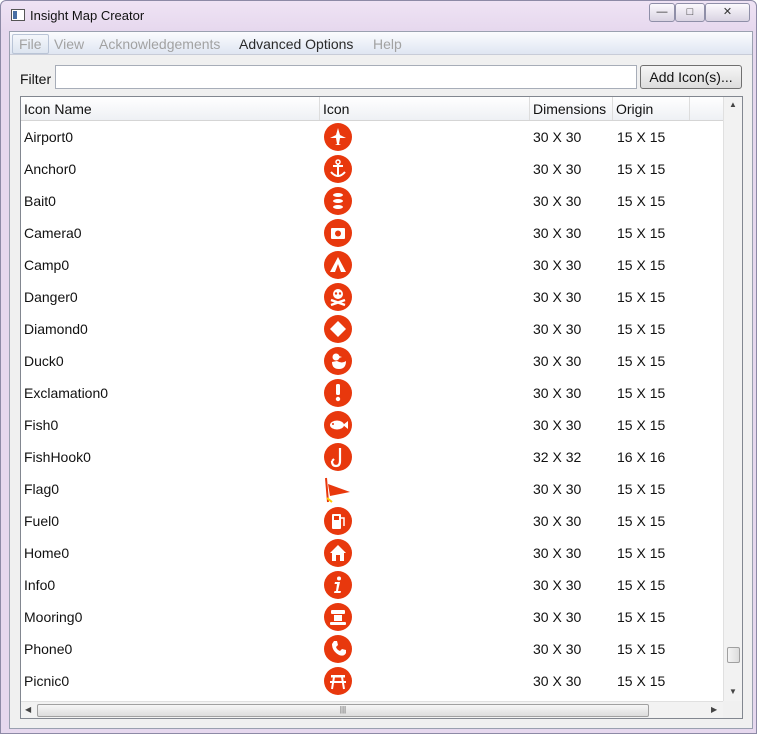  What do you see at coordinates (372, 489) in the screenshot?
I see `table-row: Flag0 30 X 30 15 X 15` at bounding box center [372, 489].